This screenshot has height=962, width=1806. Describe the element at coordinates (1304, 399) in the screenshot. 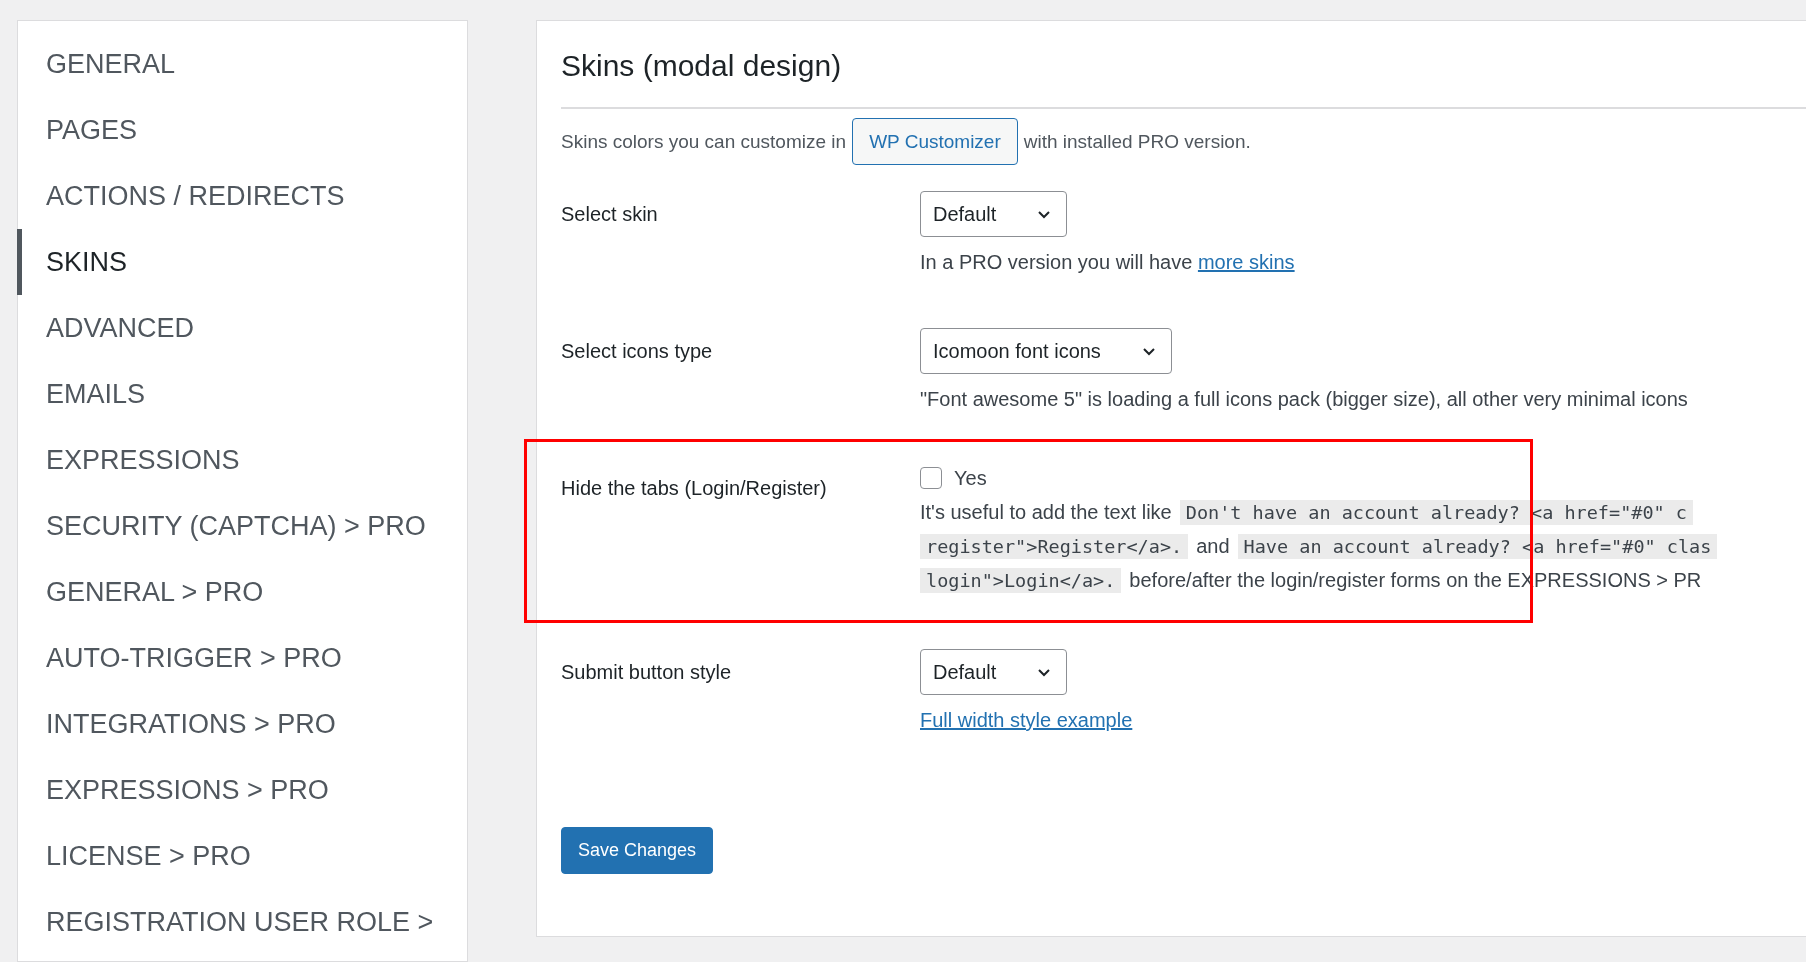

I see `help-text: "Font awesome 5" is loading a full icons pack (bigger size), all other very minimal icons` at that location.